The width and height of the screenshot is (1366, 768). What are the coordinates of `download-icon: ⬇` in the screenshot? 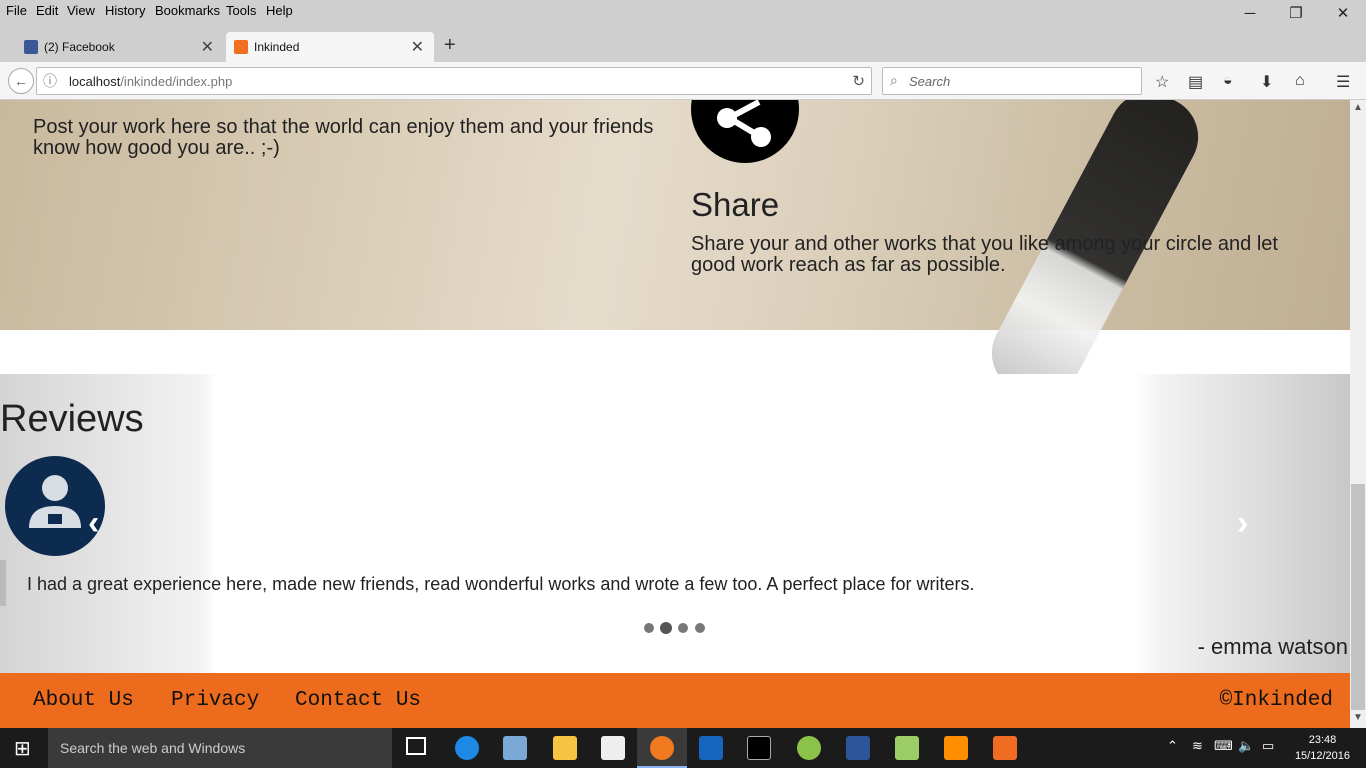 It's located at (1266, 82).